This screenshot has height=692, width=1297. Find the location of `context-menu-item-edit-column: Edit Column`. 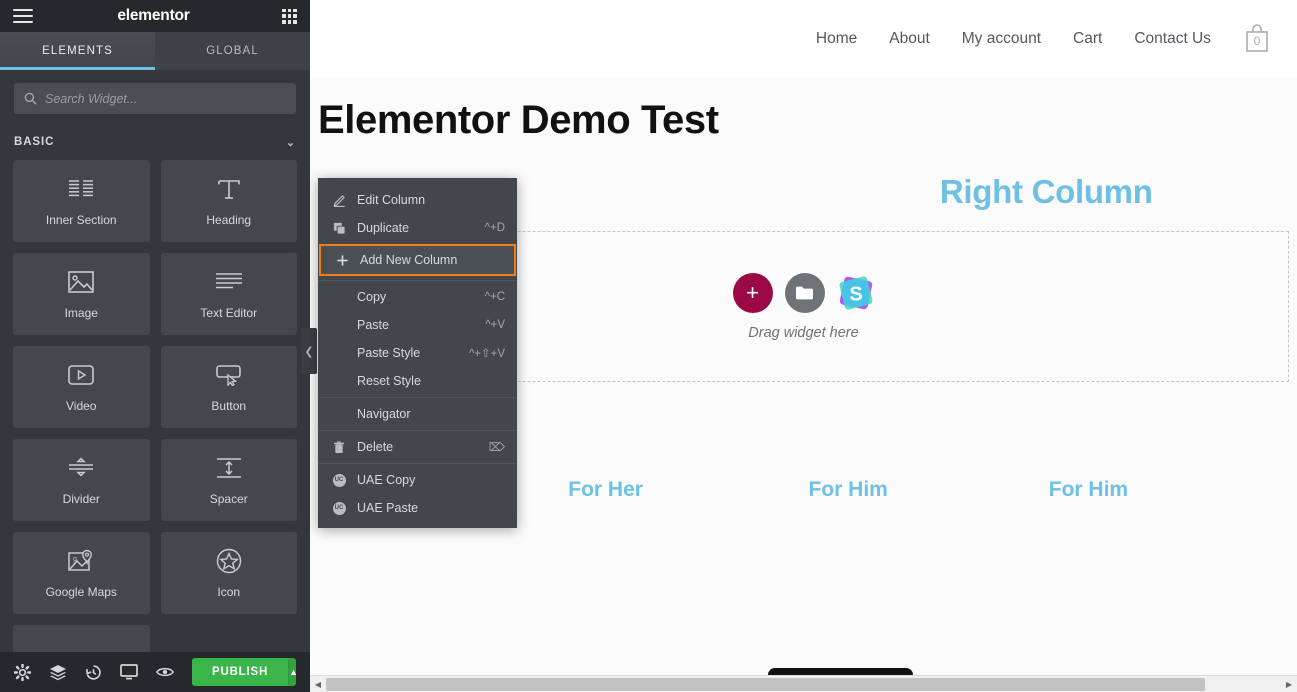

context-menu-item-edit-column: Edit Column is located at coordinates (417, 200).